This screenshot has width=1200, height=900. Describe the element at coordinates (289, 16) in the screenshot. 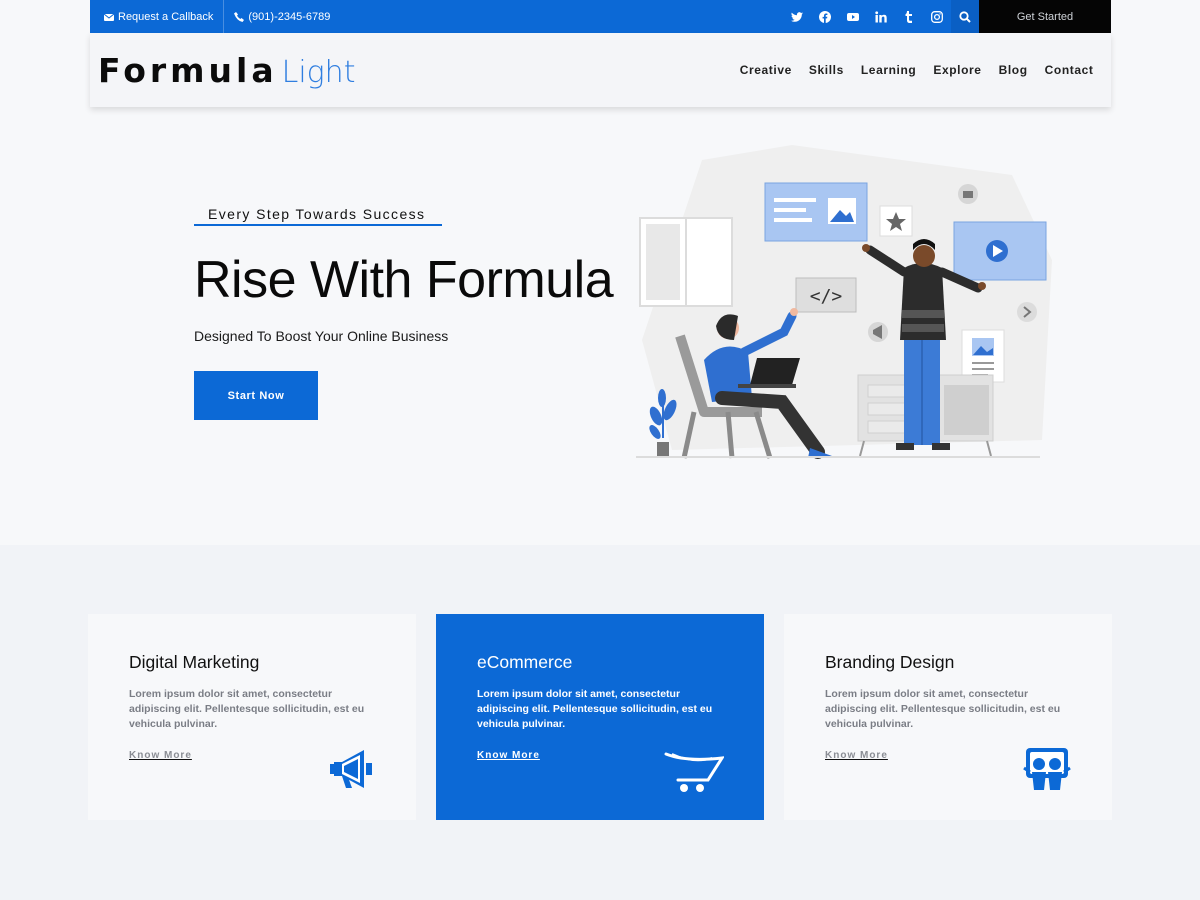

I see `phone-number: (901)-2345-6789` at that location.